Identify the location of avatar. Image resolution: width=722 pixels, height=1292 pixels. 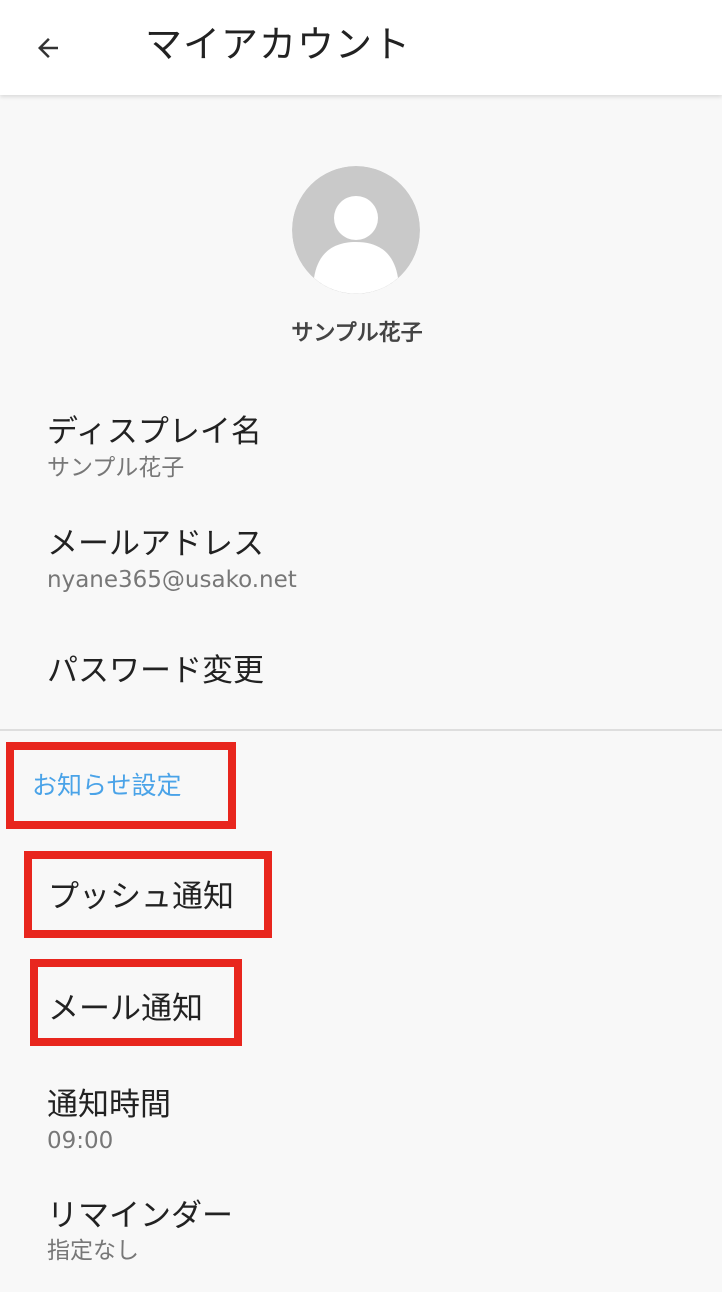
(356, 230).